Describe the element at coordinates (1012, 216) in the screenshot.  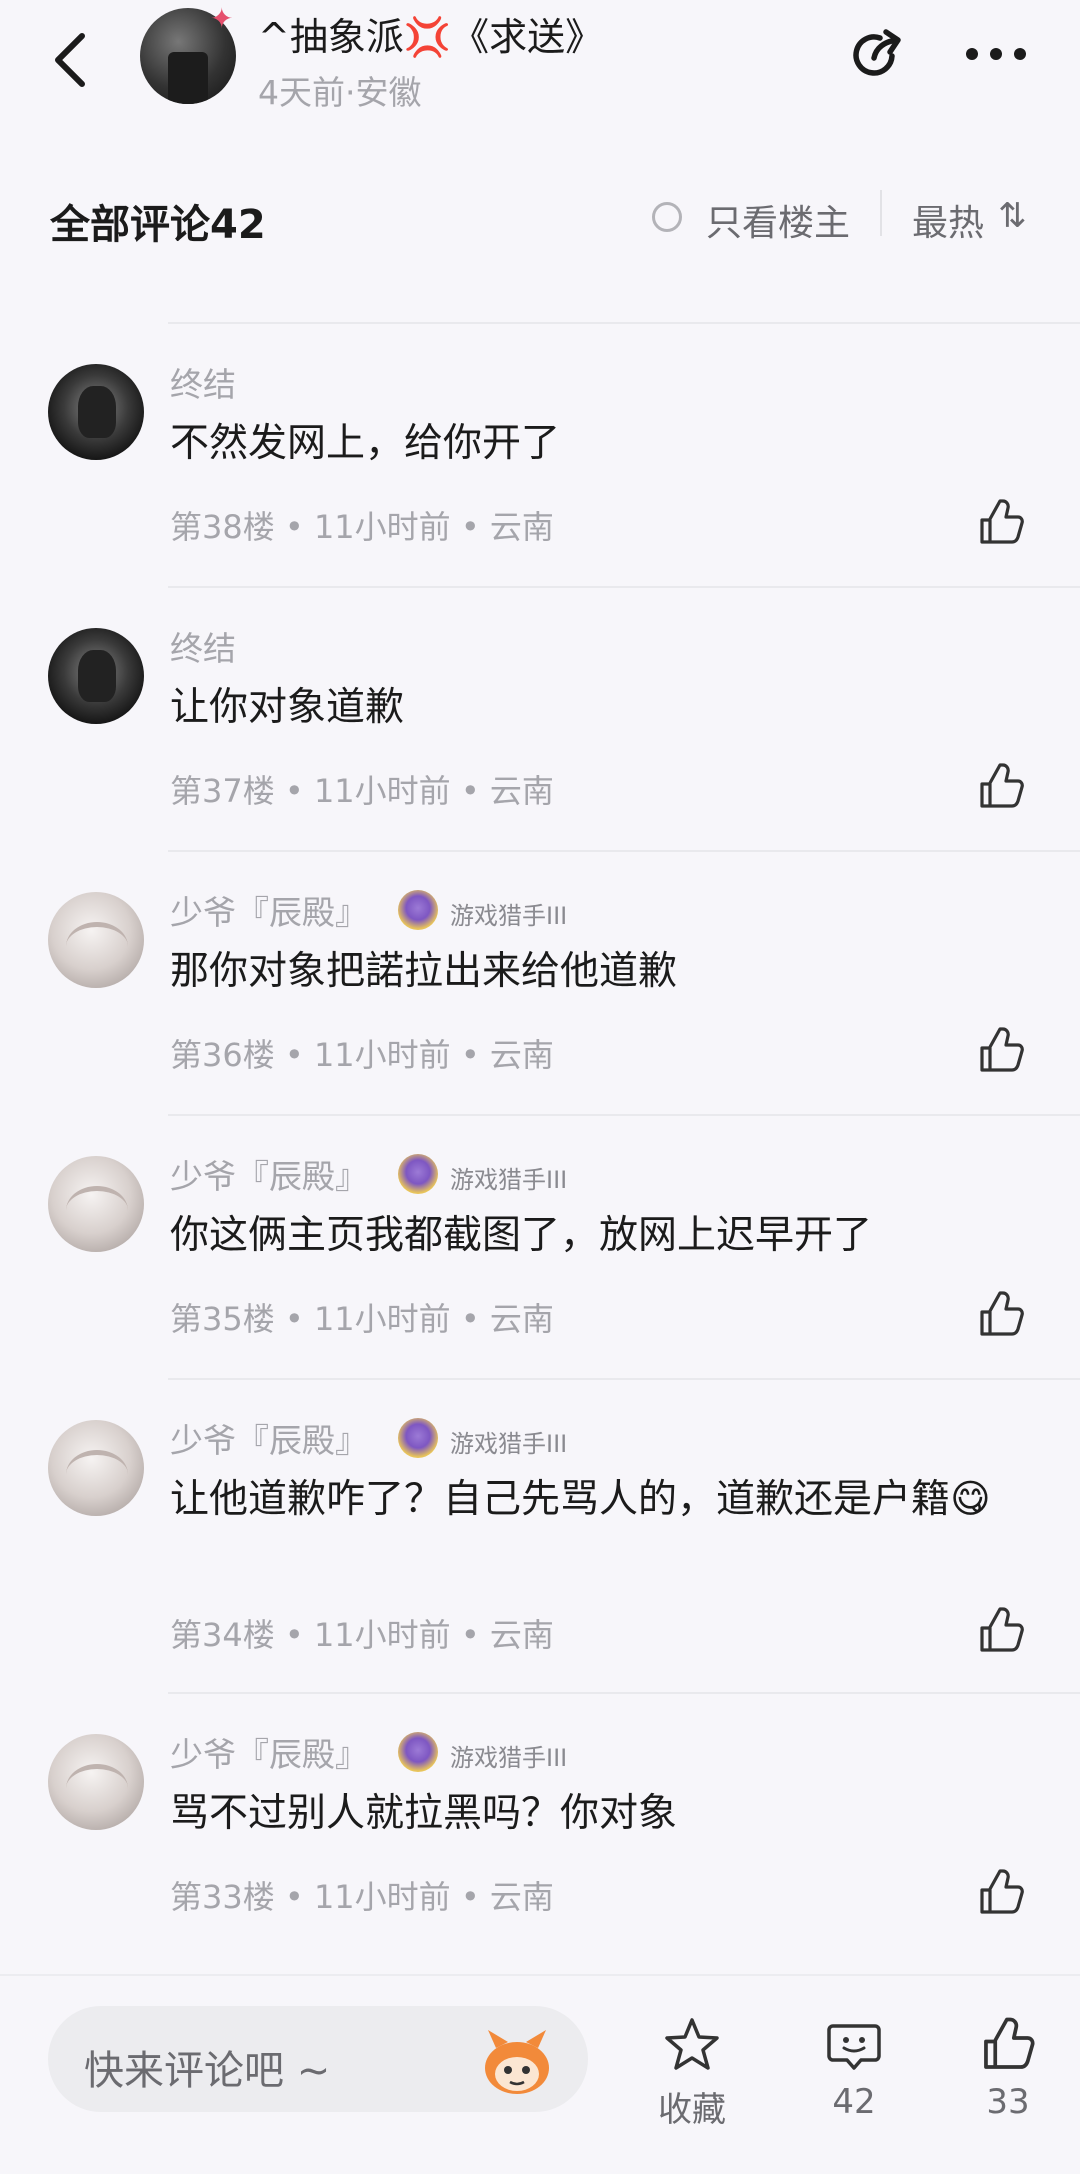
I see `sort-icon: ⇅` at that location.